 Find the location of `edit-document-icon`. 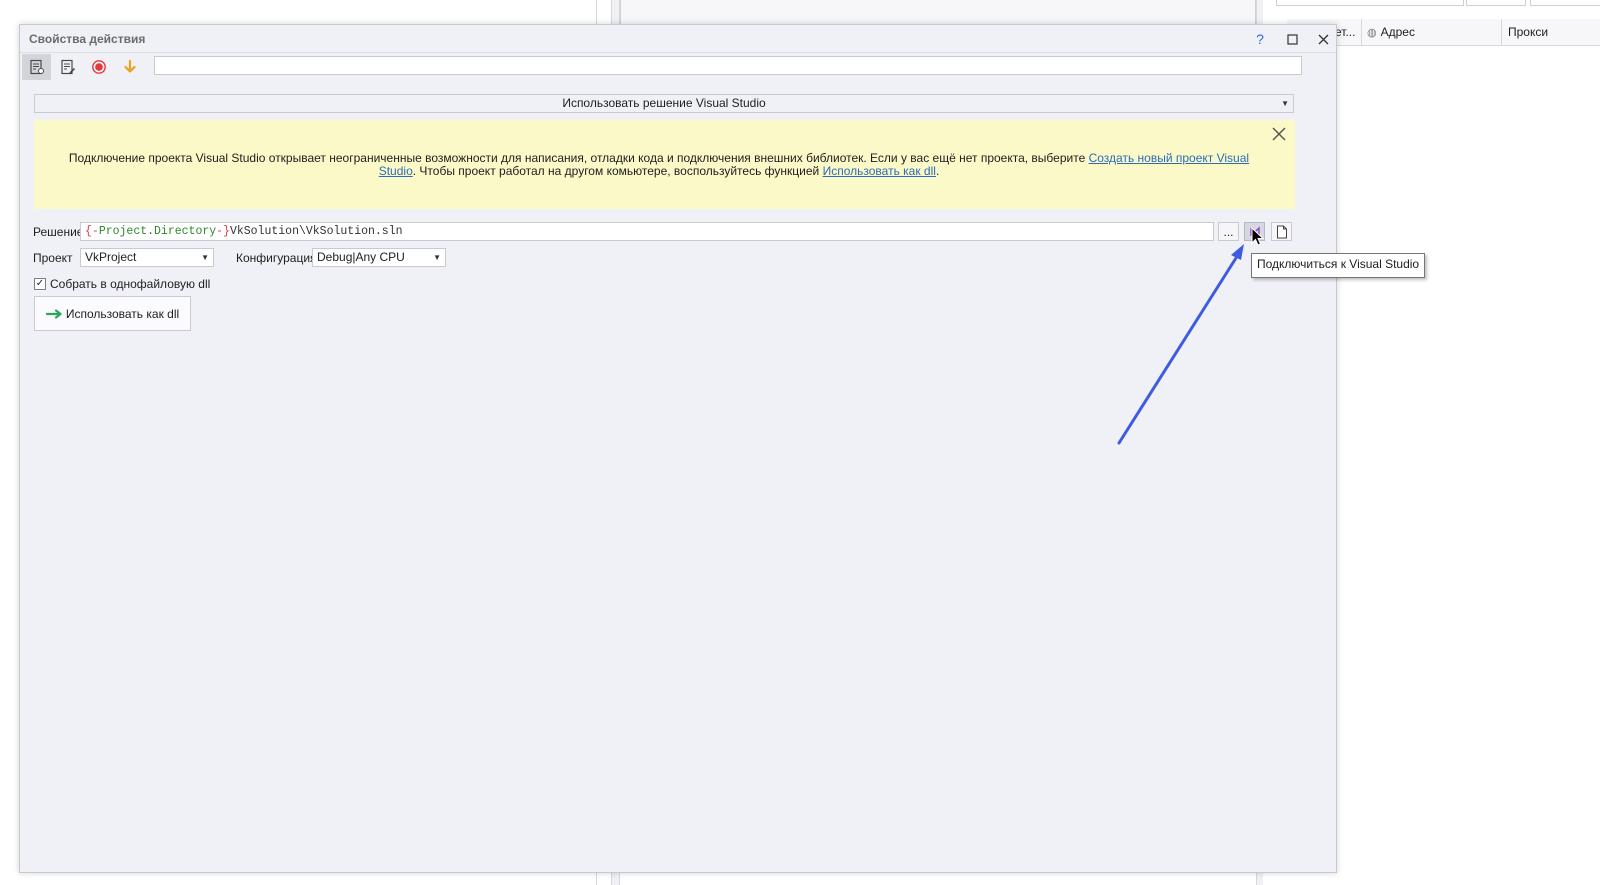

edit-document-icon is located at coordinates (67, 67).